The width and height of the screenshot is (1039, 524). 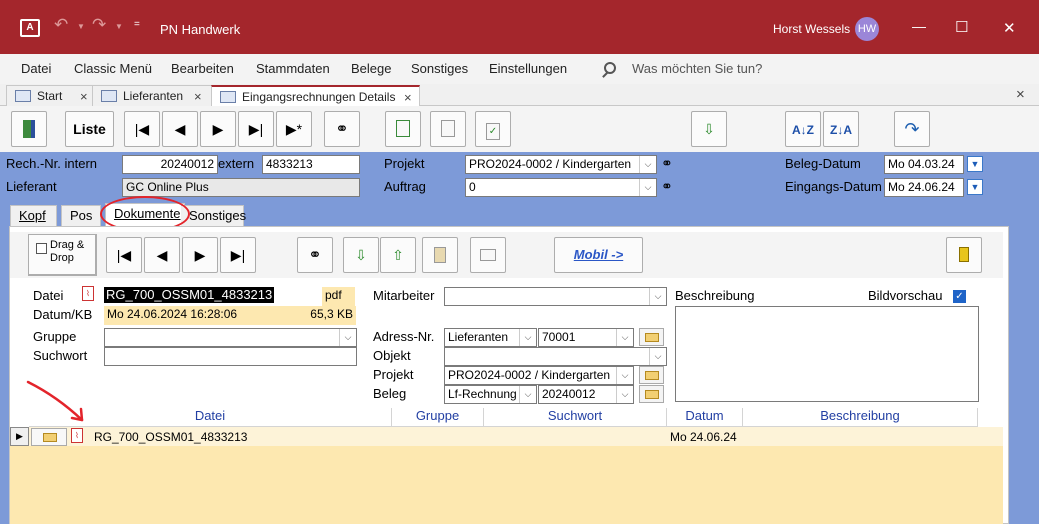 I want to click on mitarbeiter-combo, so click(x=555, y=296).